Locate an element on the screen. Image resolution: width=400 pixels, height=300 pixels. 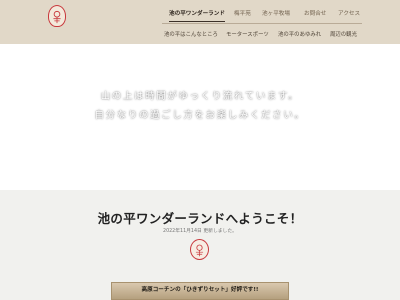
sub-nav-item-motorsports: モータースポーツ is located at coordinates (247, 35).